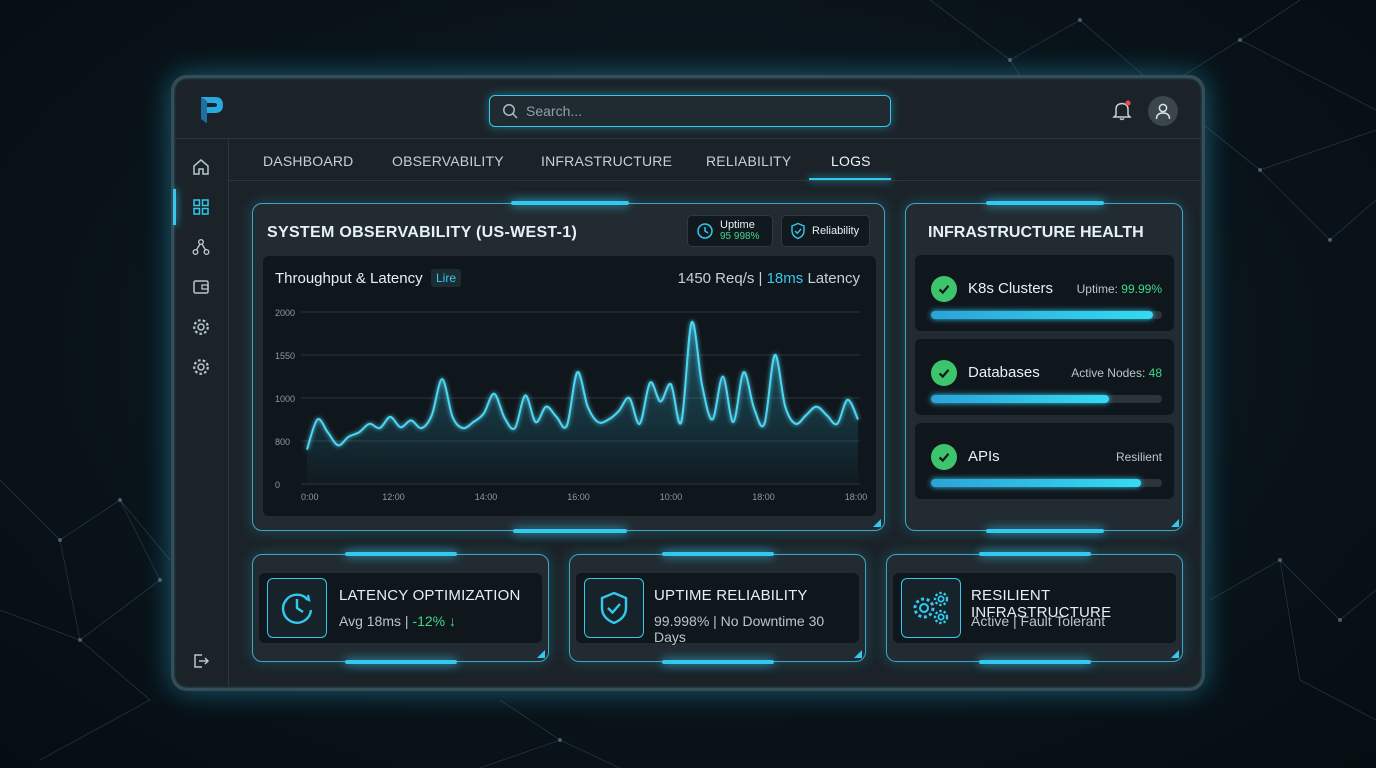 This screenshot has width=1376, height=768. Describe the element at coordinates (285, 313) in the screenshot. I see `y-tick-label: 2000` at that location.